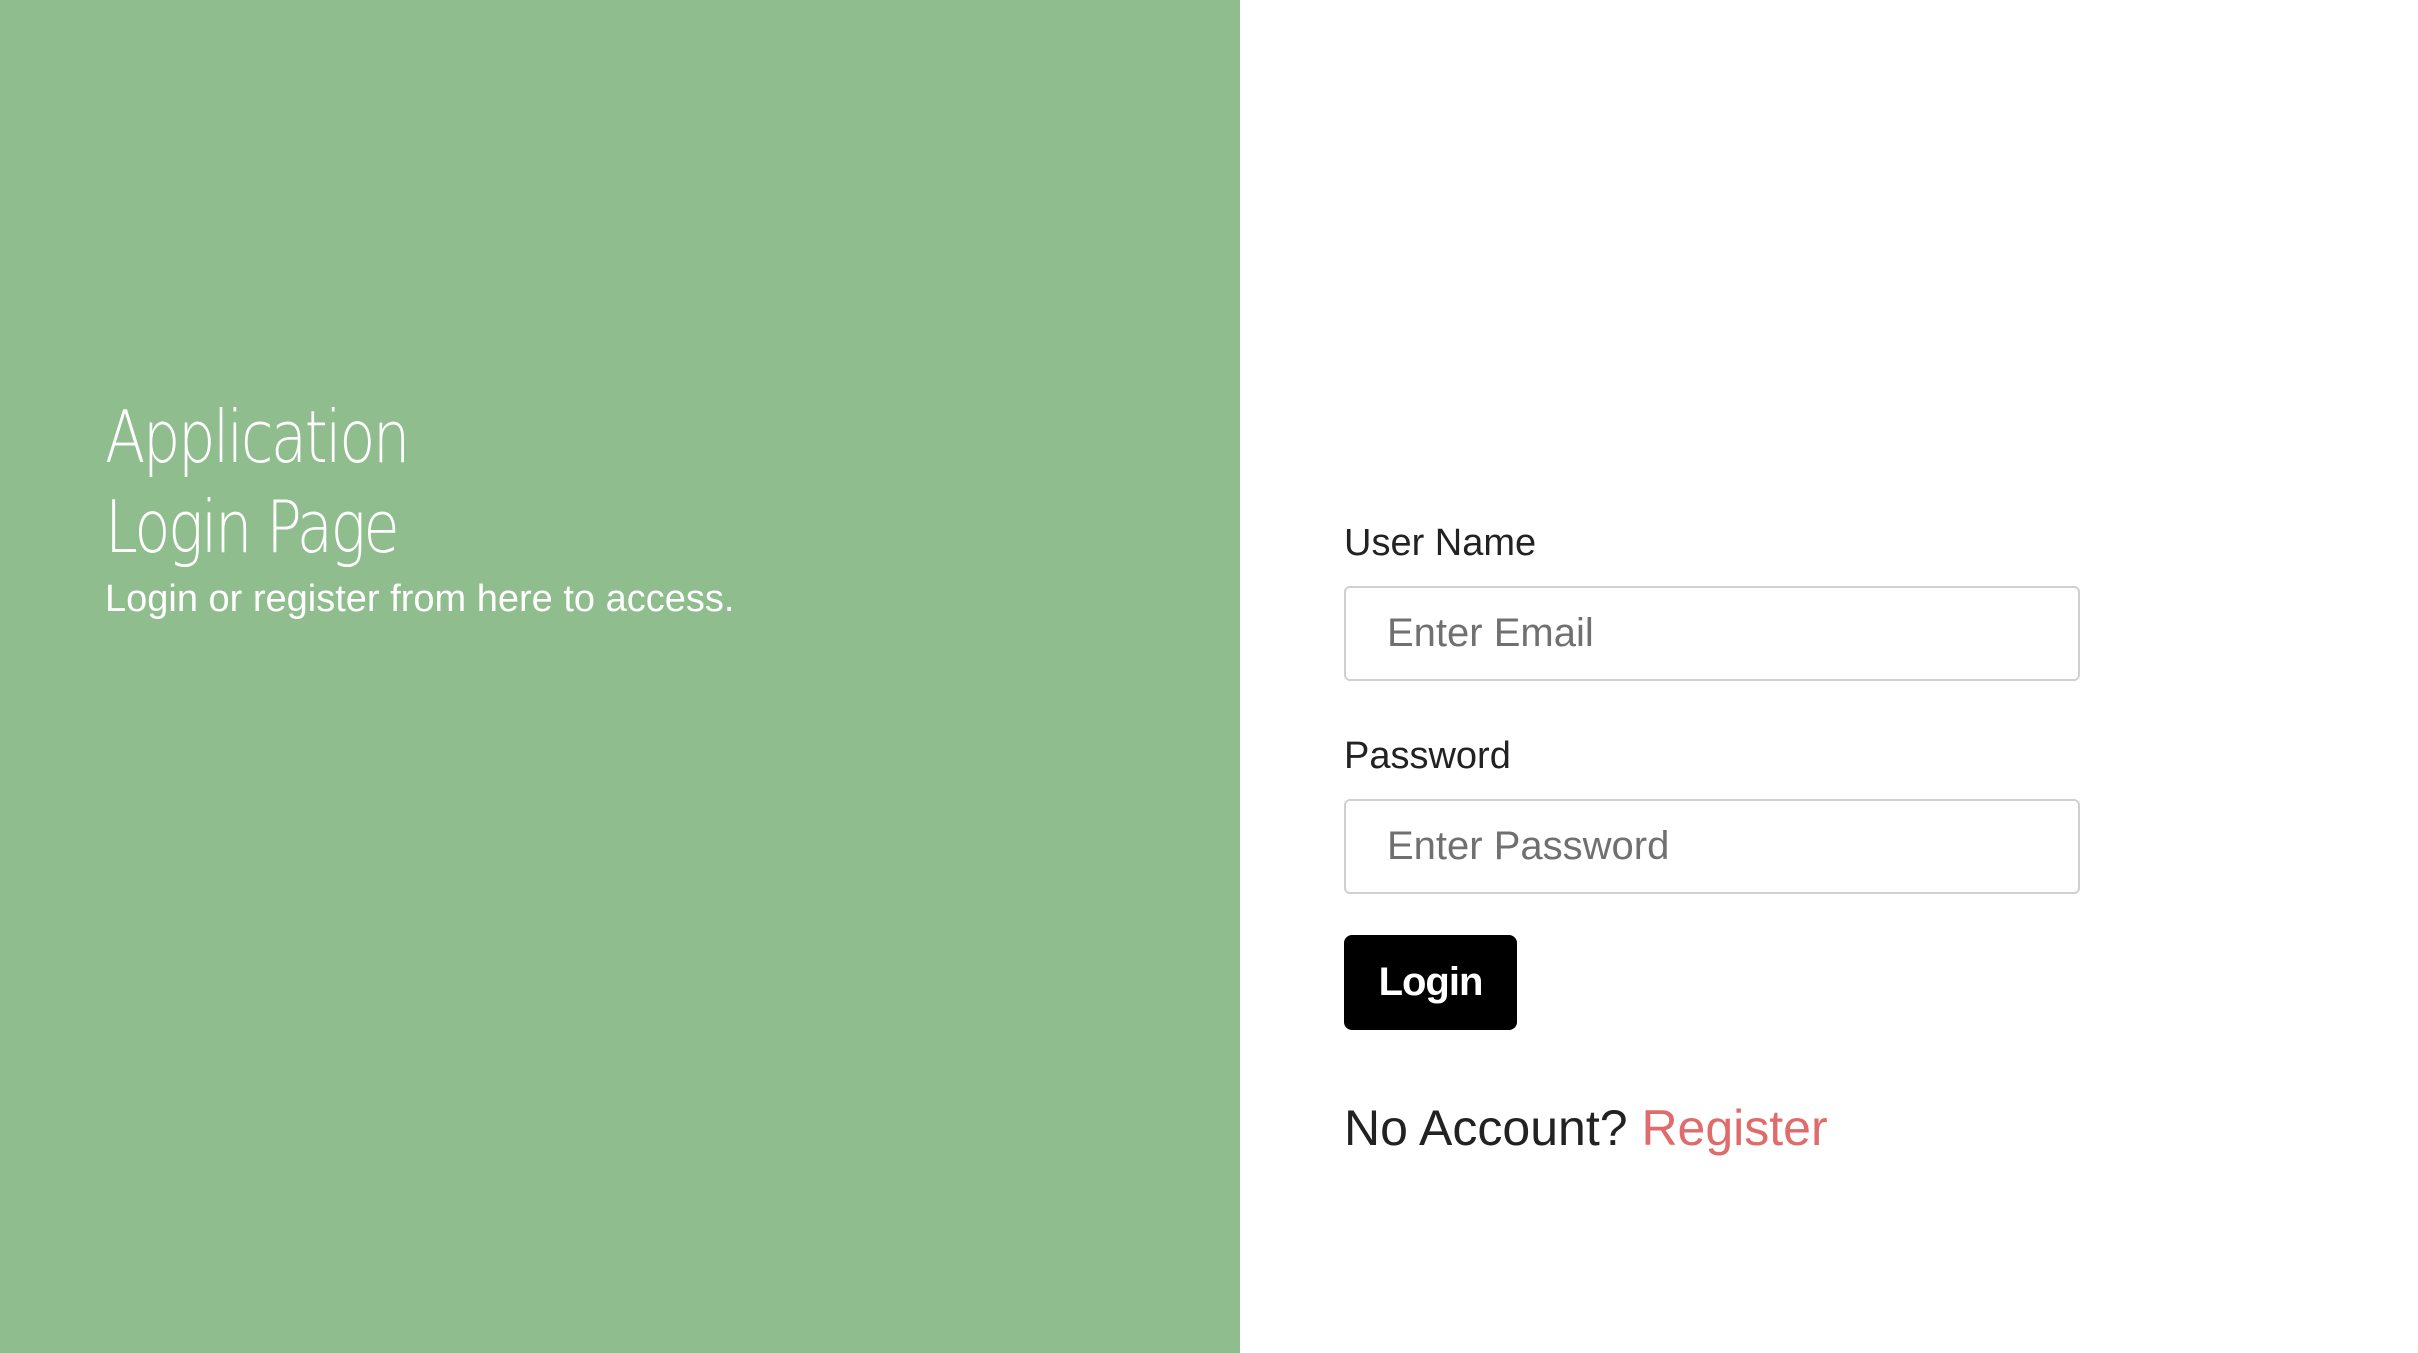 This screenshot has height=1353, width=2418. I want to click on username-input, so click(1712, 633).